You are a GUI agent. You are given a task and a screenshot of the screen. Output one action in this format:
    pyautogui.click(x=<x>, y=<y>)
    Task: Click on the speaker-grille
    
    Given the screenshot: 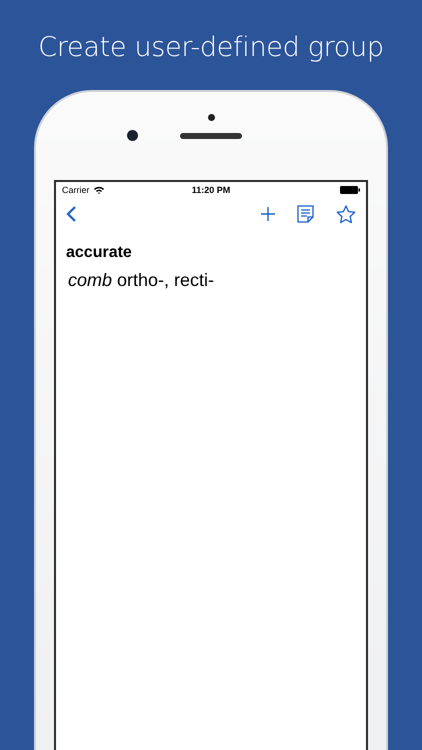 What is the action you would take?
    pyautogui.click(x=211, y=136)
    